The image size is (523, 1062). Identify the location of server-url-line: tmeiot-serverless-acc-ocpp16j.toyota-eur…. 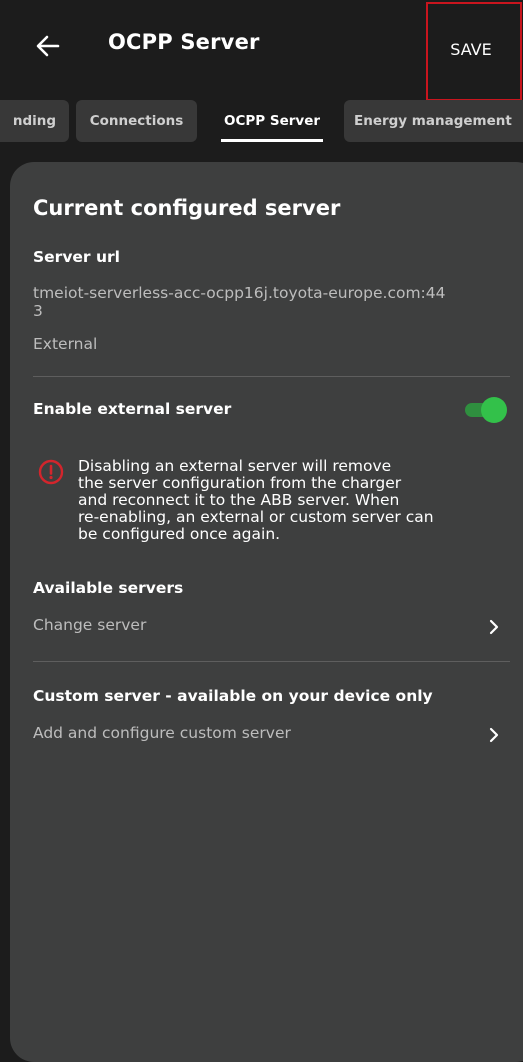
(239, 293).